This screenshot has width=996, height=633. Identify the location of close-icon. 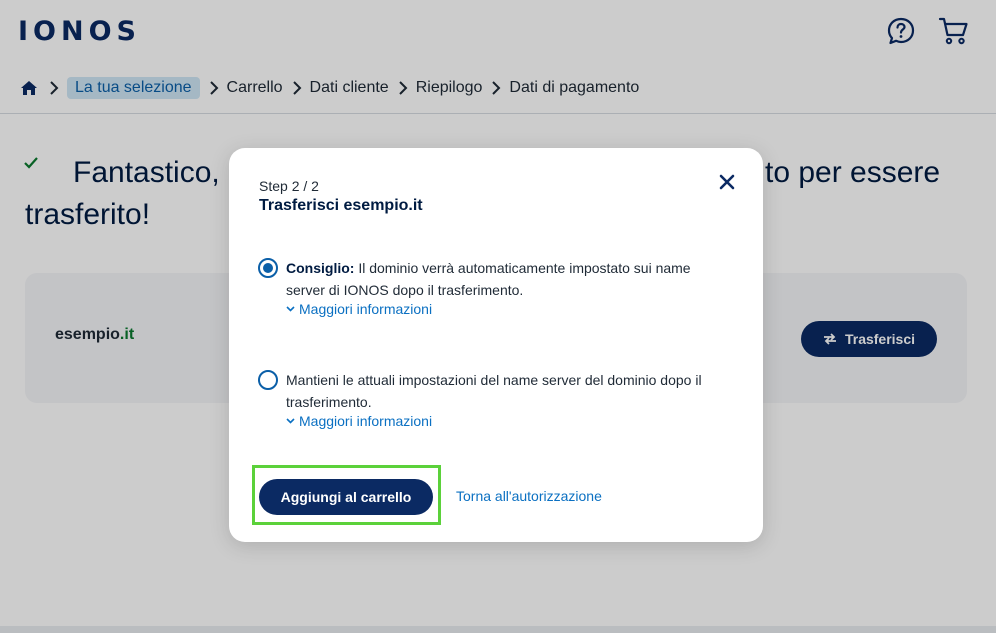
(727, 182).